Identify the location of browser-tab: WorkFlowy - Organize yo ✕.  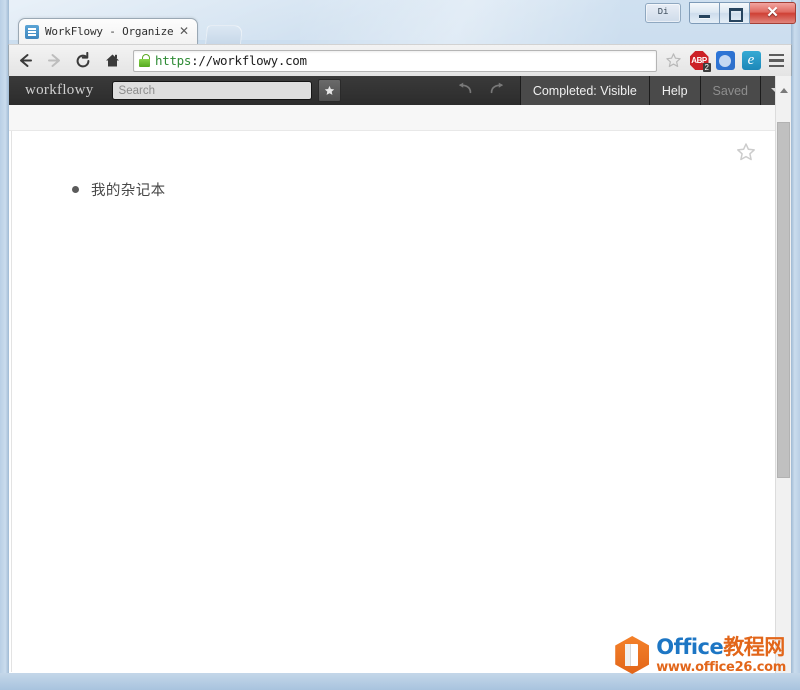
(108, 31).